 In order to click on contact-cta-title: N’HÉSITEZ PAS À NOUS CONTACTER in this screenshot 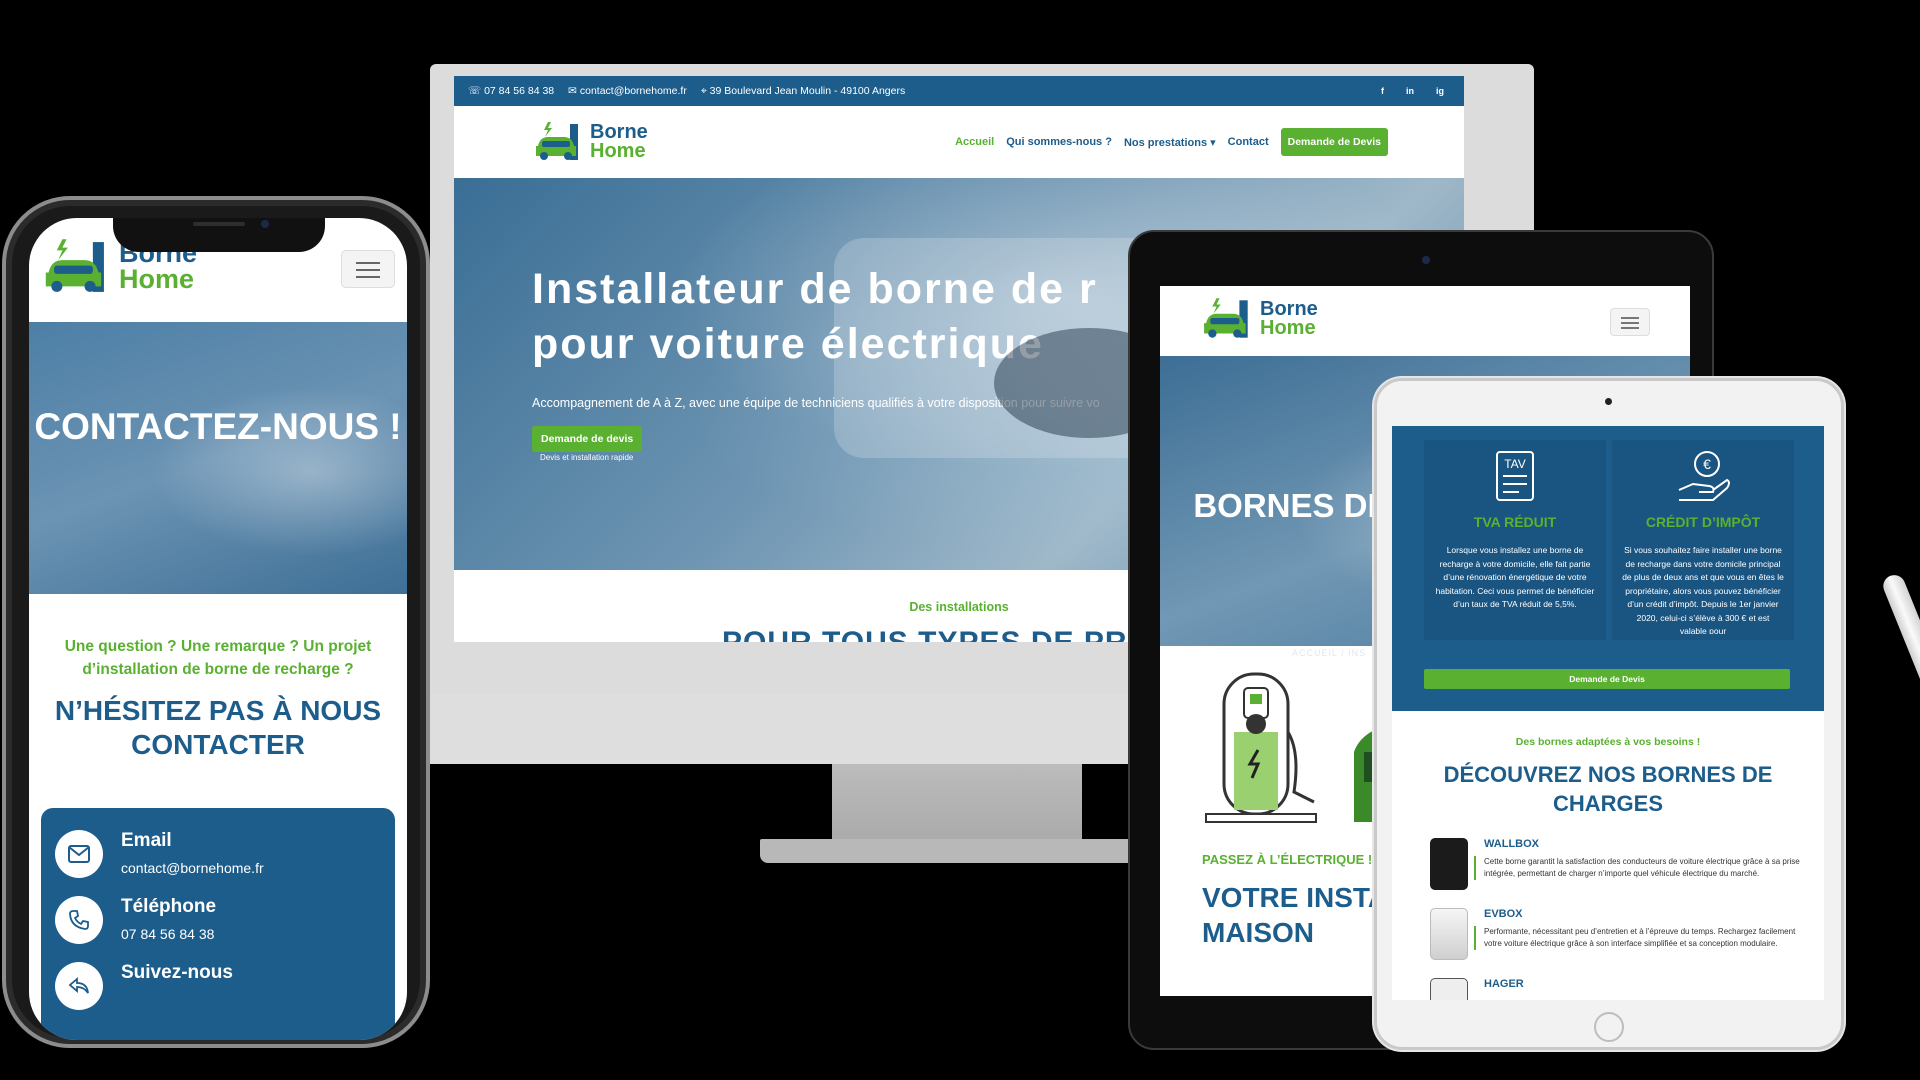, I will do `click(218, 727)`.